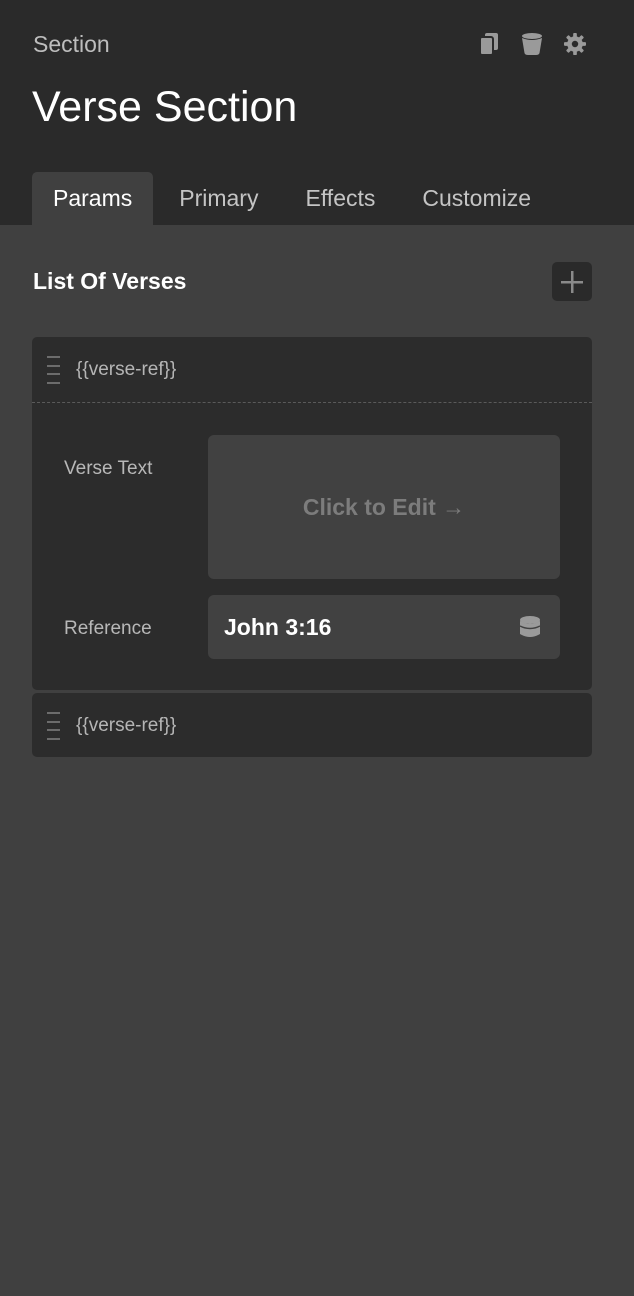  What do you see at coordinates (108, 628) in the screenshot?
I see `reference-label: Reference` at bounding box center [108, 628].